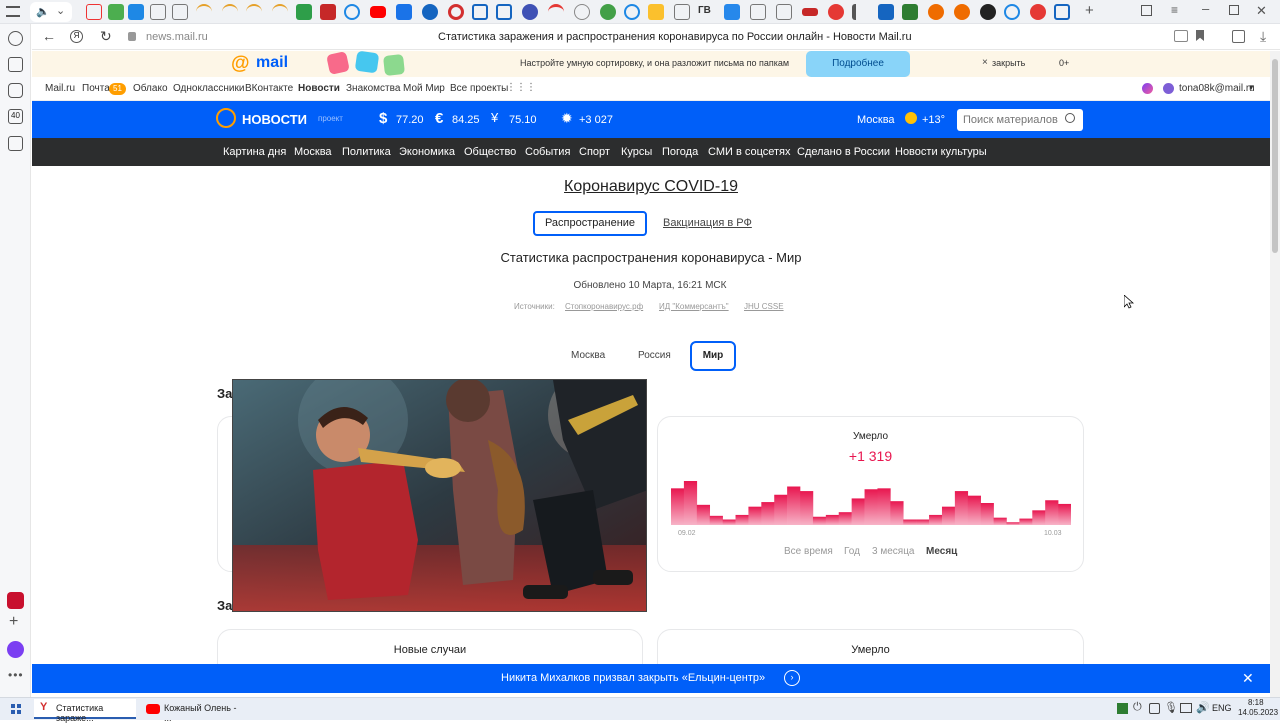  What do you see at coordinates (521, 87) in the screenshot?
I see `grid-icon: ⋮⋮⋮` at bounding box center [521, 87].